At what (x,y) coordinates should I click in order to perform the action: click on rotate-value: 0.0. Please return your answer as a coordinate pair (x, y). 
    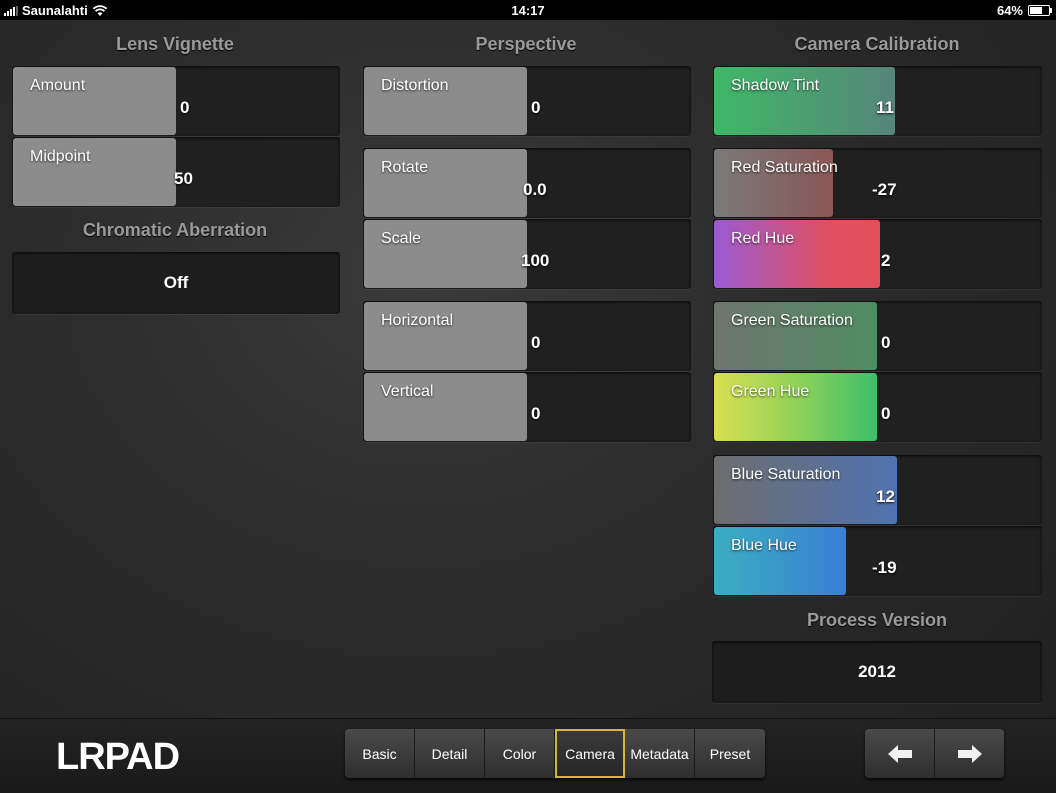
    Looking at the image, I should click on (535, 189).